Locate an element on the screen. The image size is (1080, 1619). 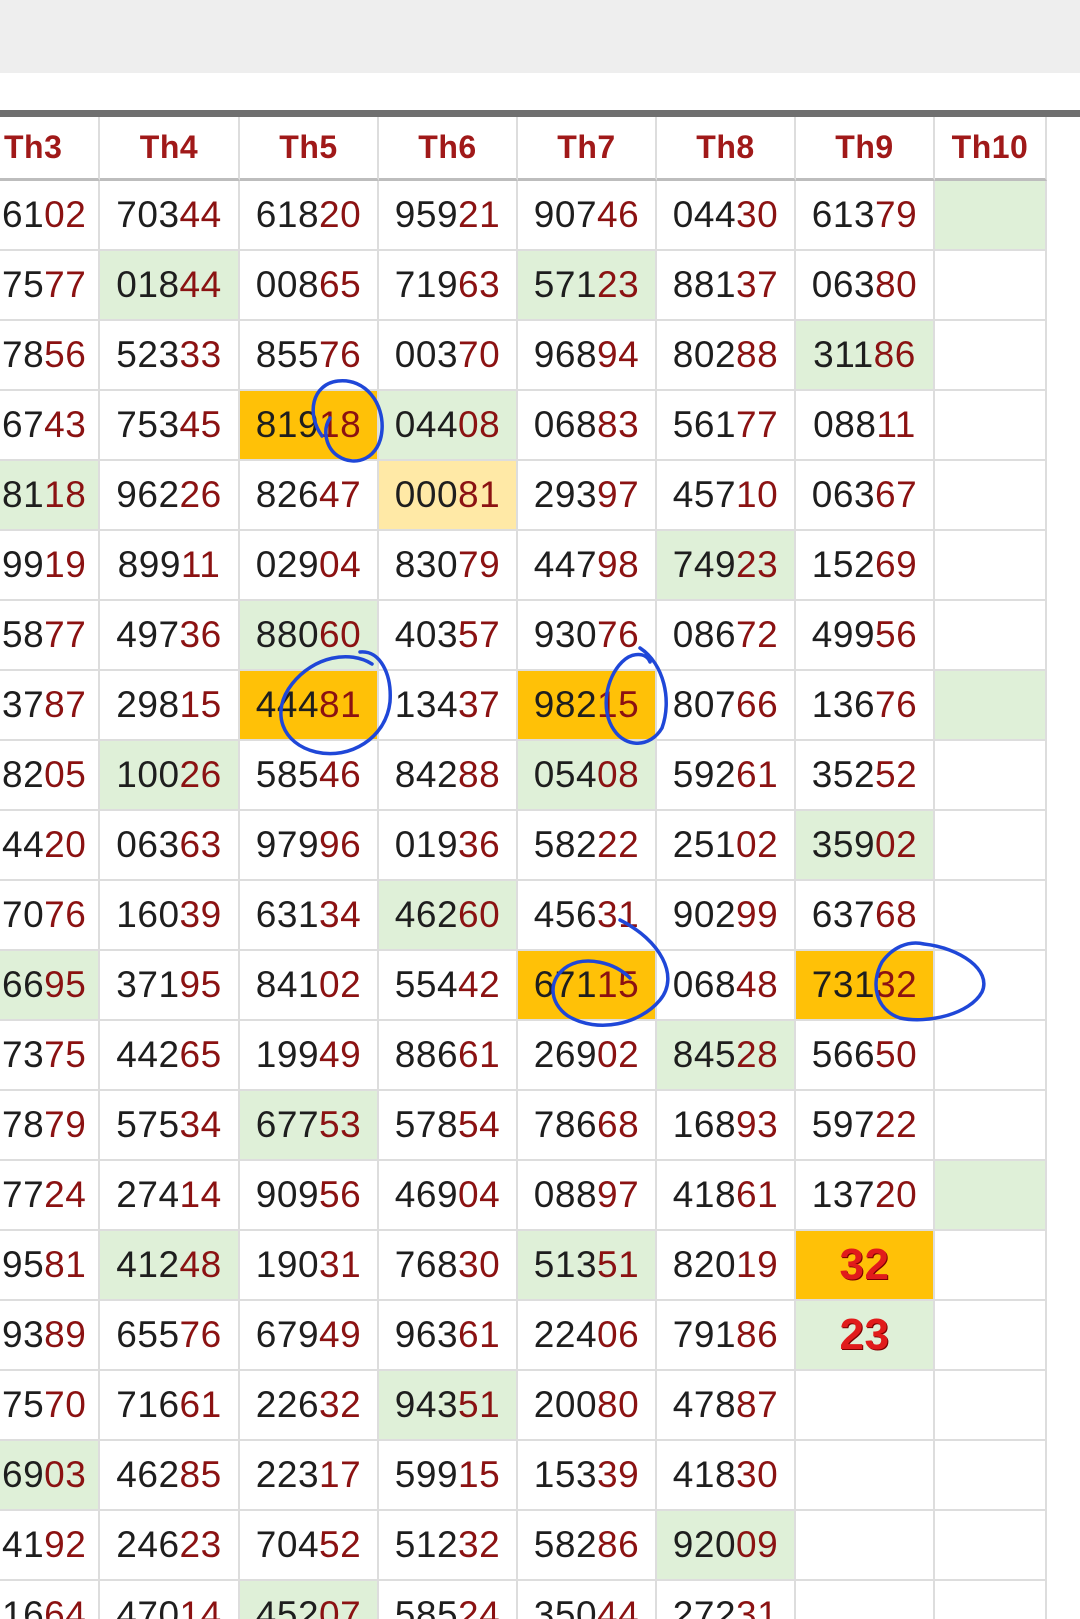
table-cell: 963 61 is located at coordinates (448, 1336).